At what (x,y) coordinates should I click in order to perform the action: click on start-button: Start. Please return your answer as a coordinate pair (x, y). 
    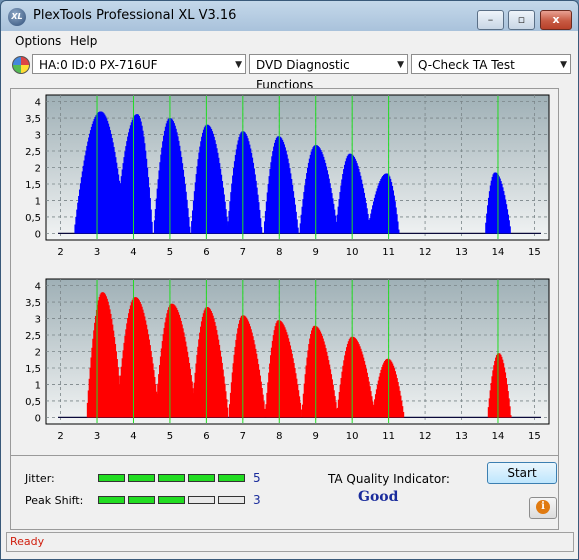
    Looking at the image, I should click on (522, 473).